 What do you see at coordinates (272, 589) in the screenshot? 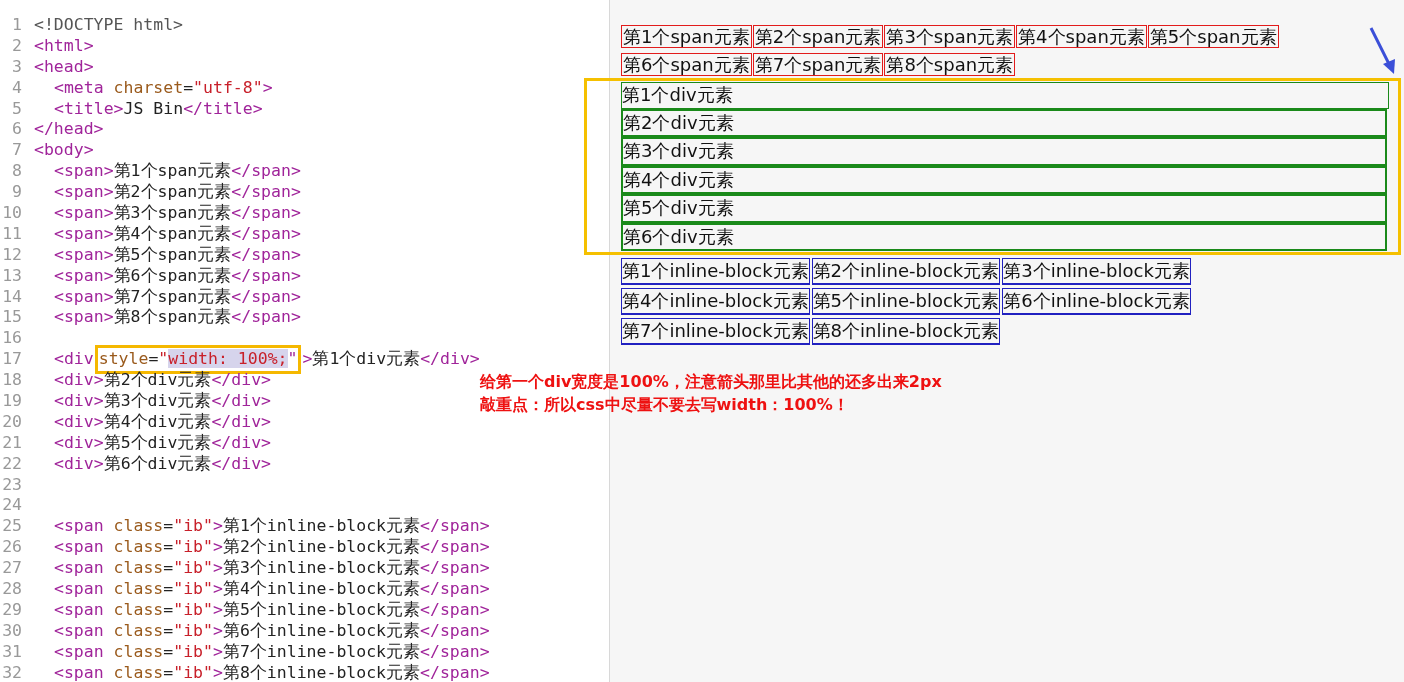
I see `code-line: <span class="ib">第4个inline-block元素</span>` at bounding box center [272, 589].